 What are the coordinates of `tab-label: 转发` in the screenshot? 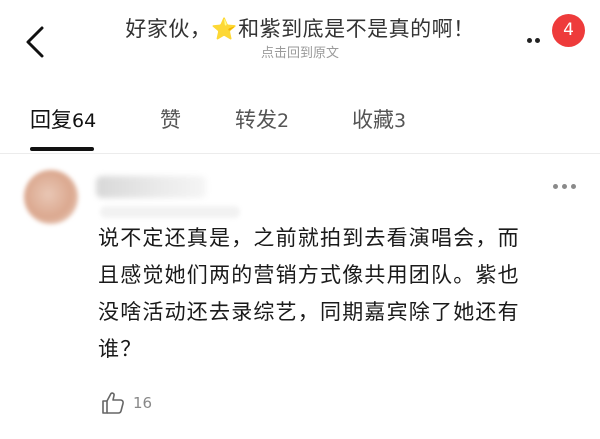 It's located at (256, 120).